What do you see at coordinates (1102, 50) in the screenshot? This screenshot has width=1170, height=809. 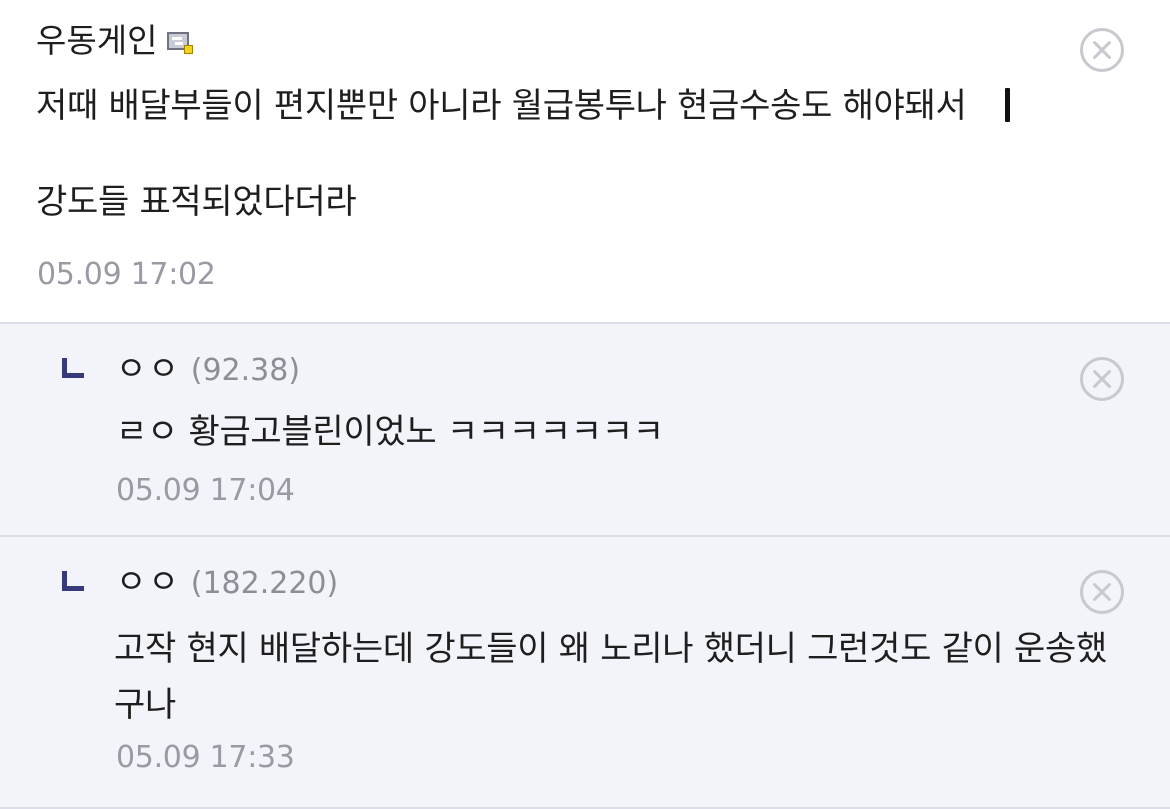 I see `delete-comment-button` at bounding box center [1102, 50].